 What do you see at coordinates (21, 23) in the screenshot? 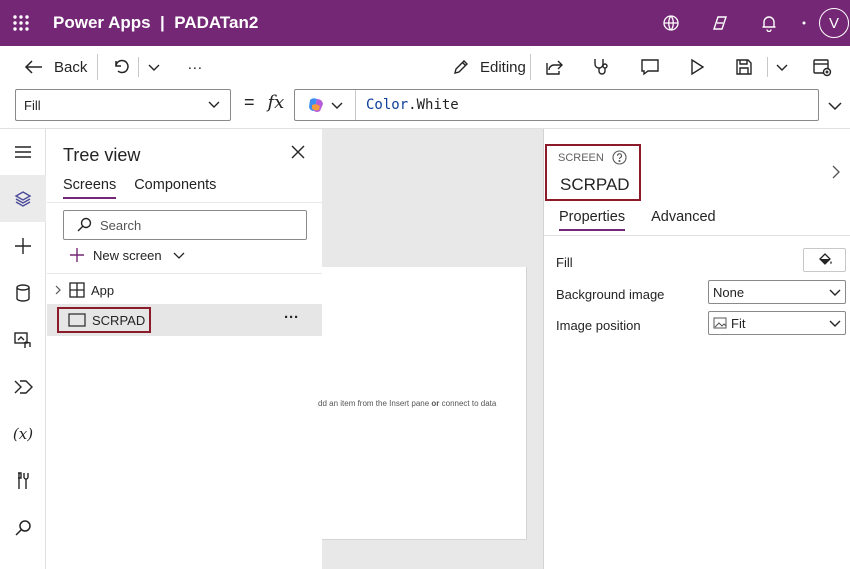
I see `app-launcher-icon` at bounding box center [21, 23].